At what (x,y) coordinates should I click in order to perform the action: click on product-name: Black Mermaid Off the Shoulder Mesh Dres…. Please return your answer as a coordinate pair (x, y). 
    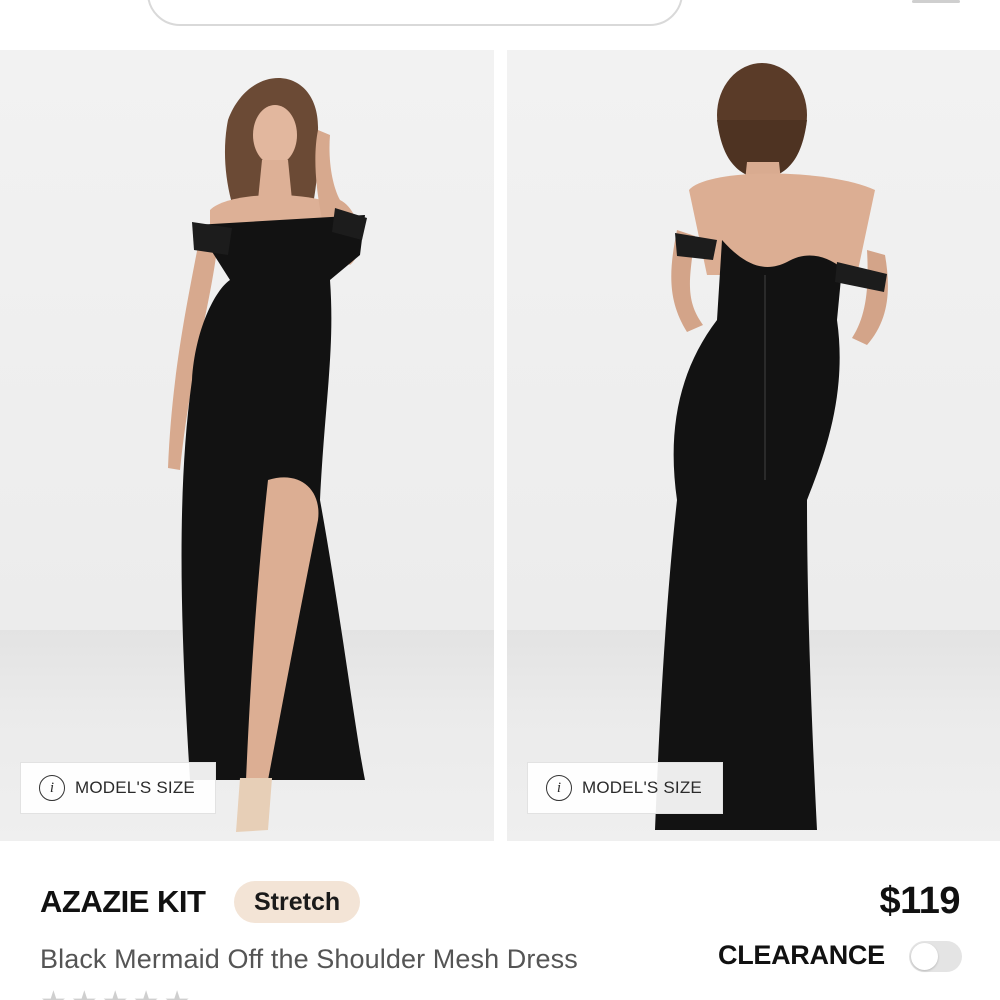
    Looking at the image, I should click on (309, 959).